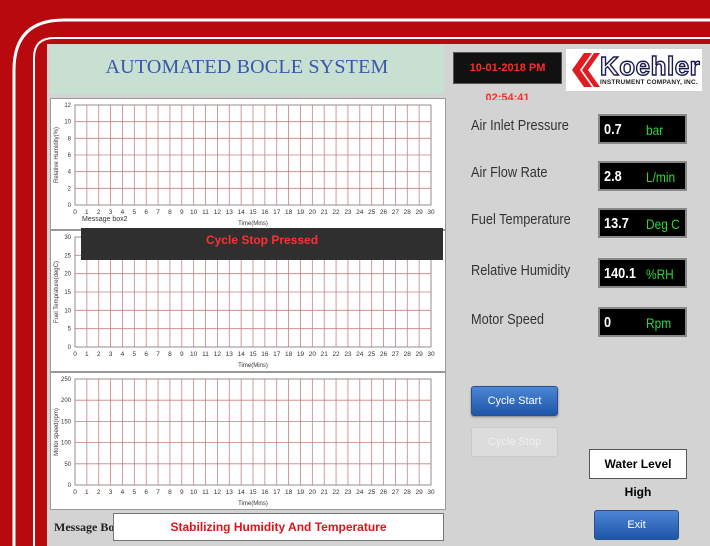 The image size is (710, 546). I want to click on y-axis-label: Fuel Temprature(degC), so click(57, 292).